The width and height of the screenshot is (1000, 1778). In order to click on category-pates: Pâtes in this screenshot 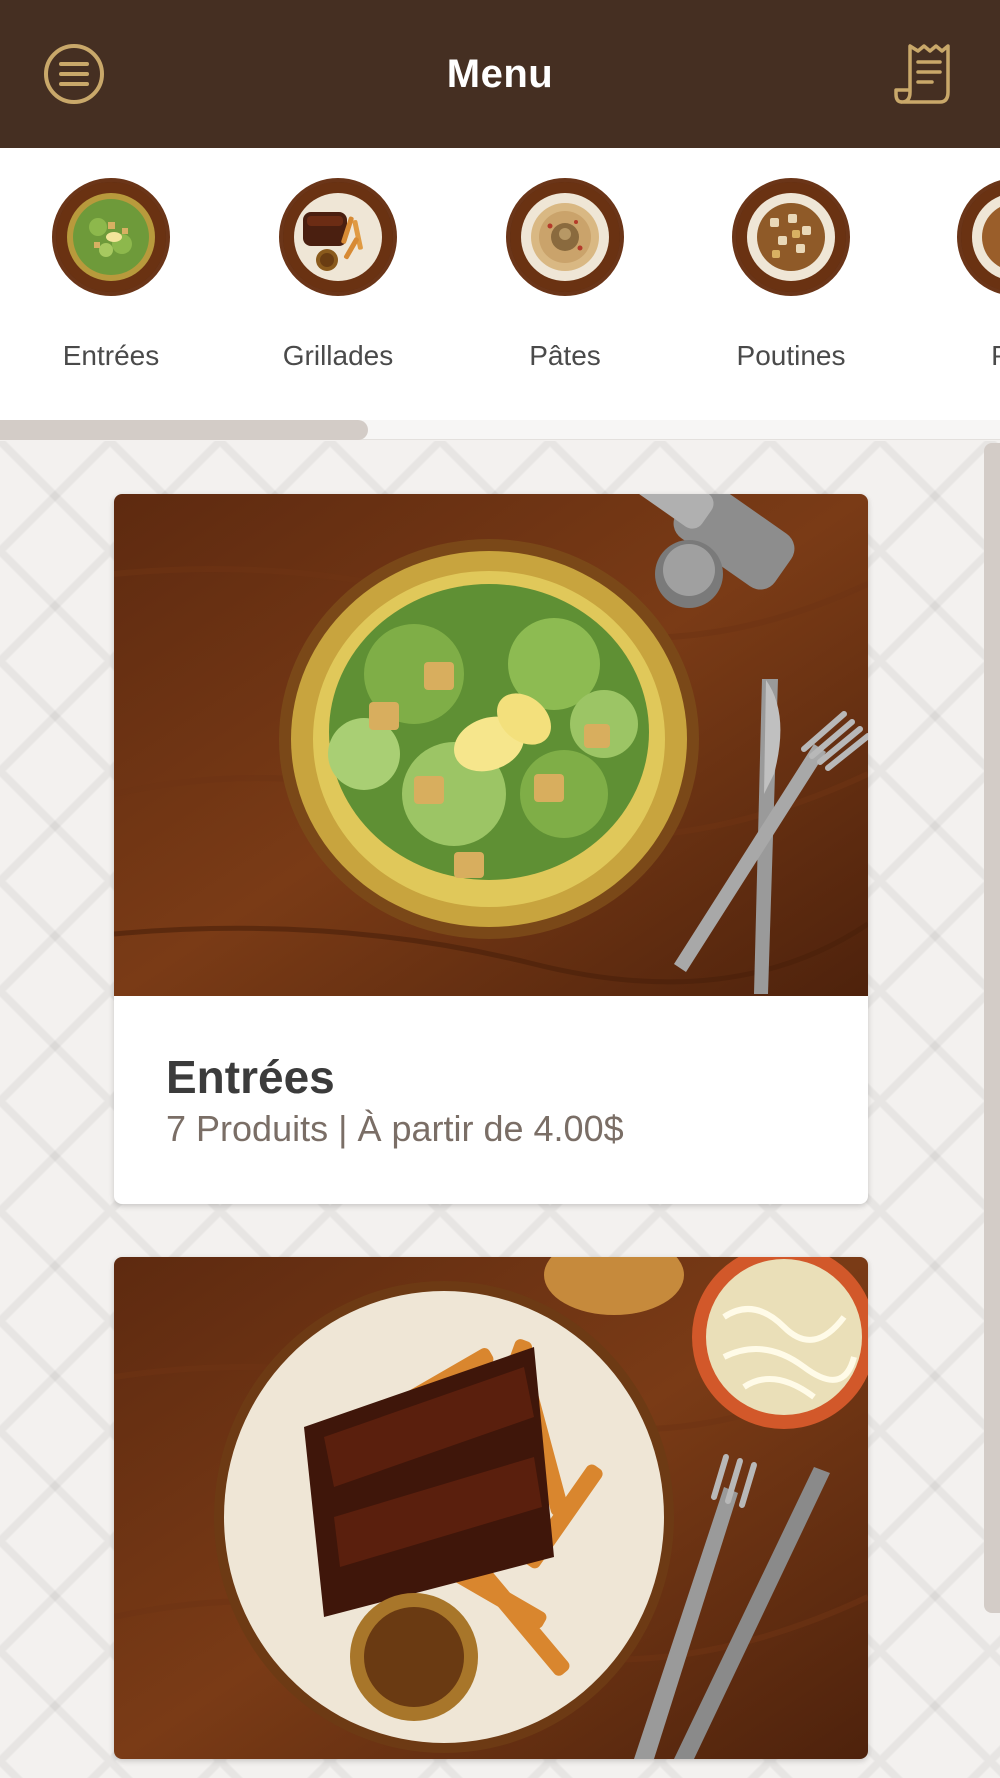, I will do `click(565, 275)`.